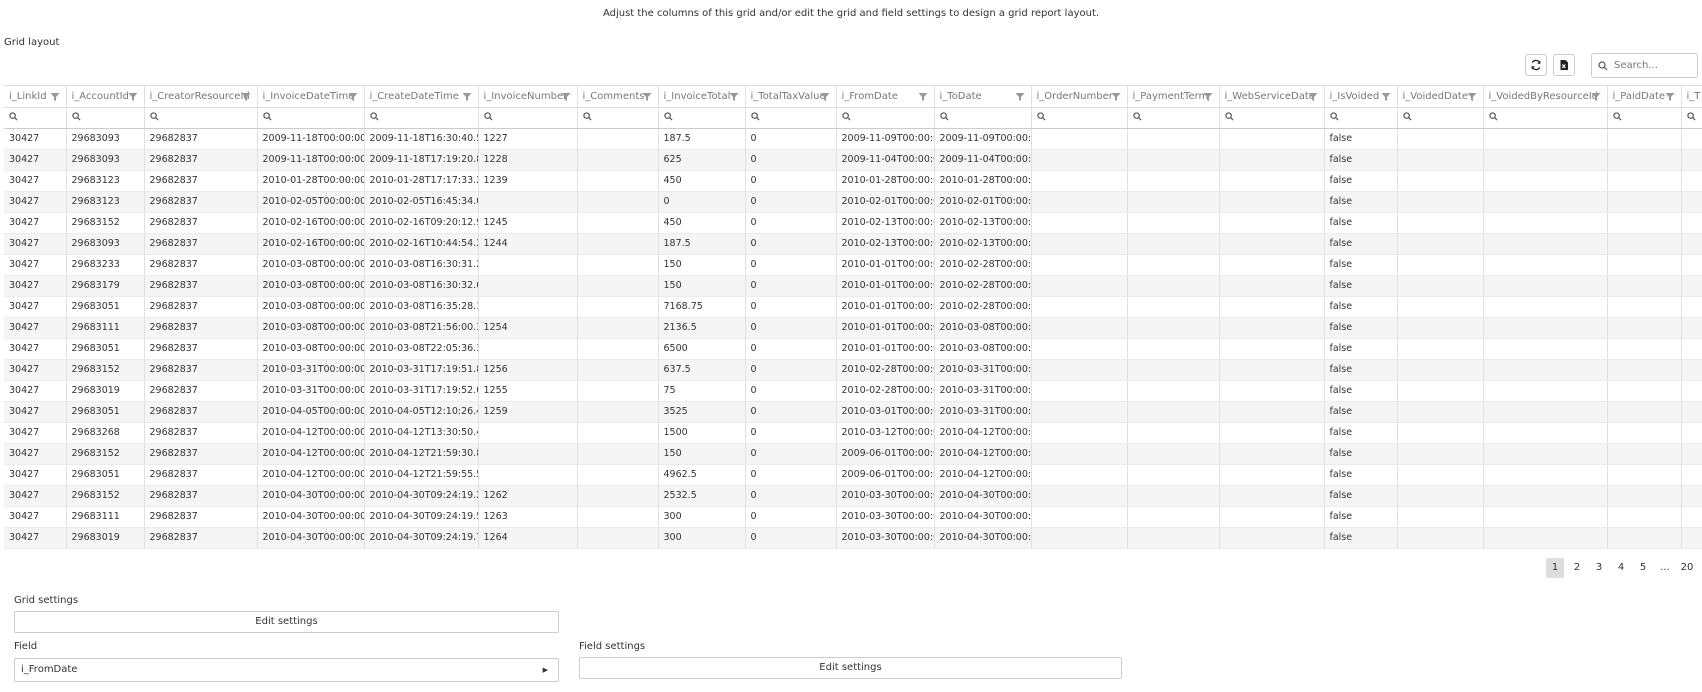 Image resolution: width=1702 pixels, height=692 pixels. I want to click on refresh-button, so click(1536, 65).